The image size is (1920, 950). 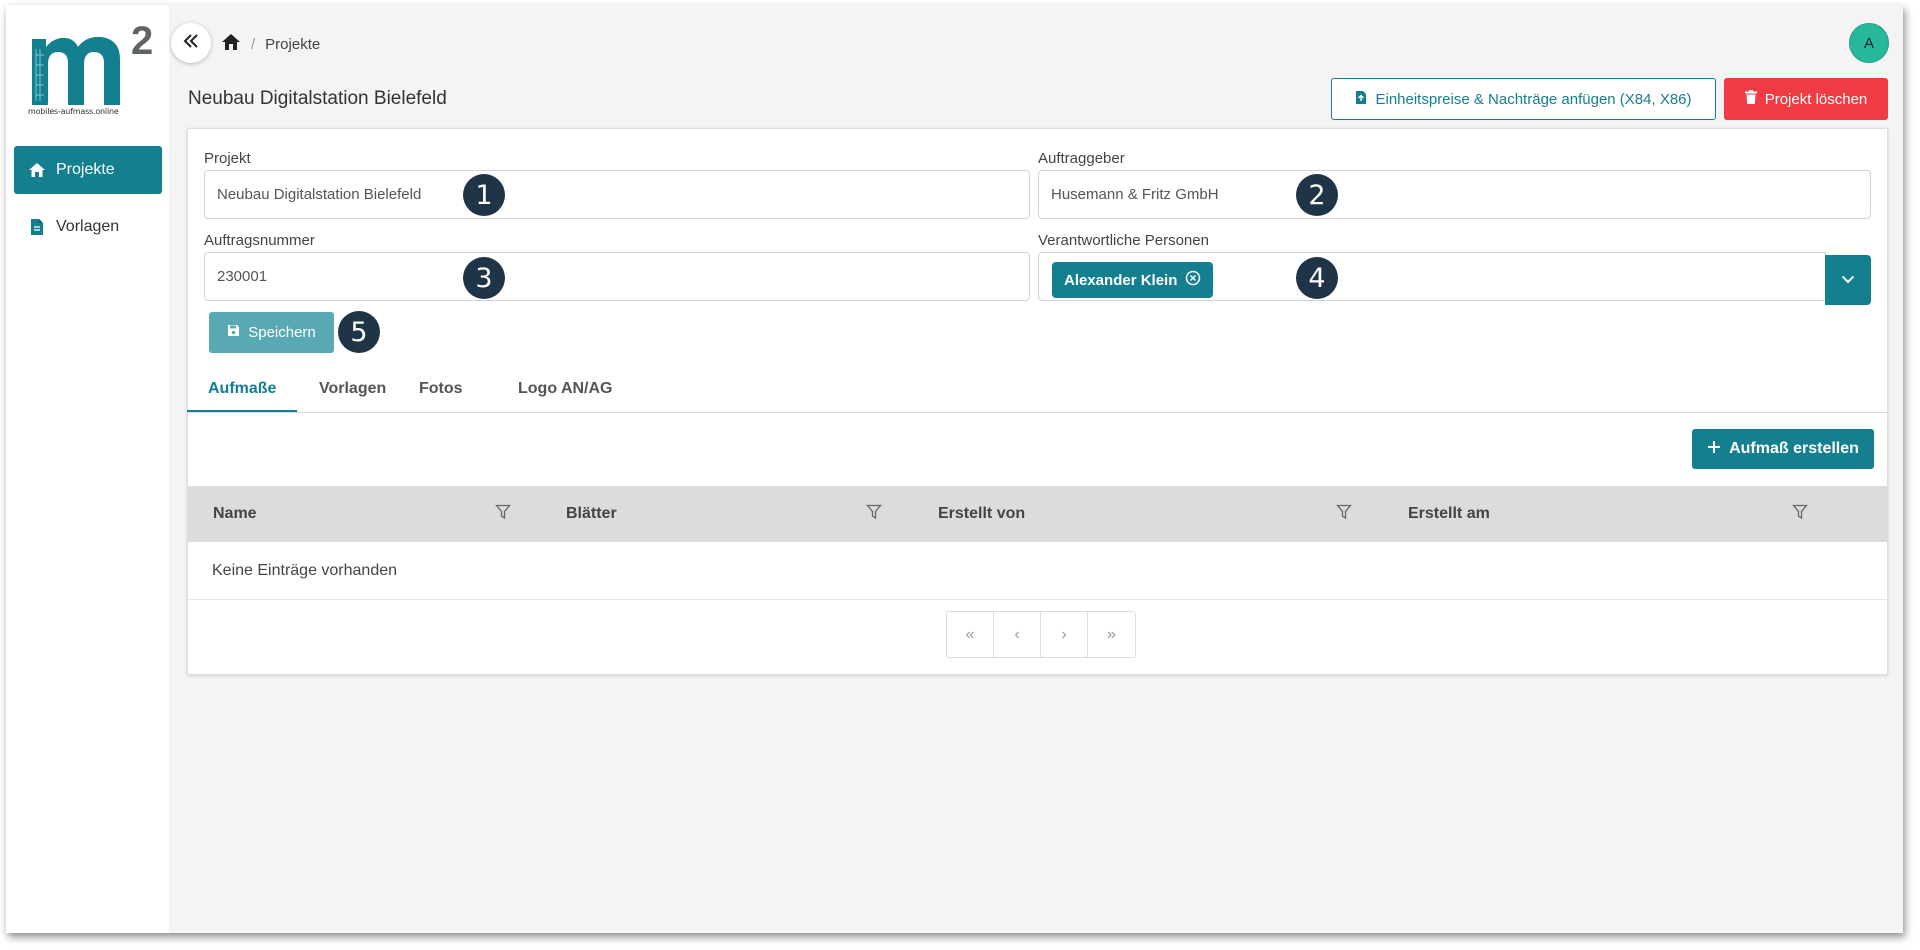 What do you see at coordinates (235, 514) in the screenshot?
I see `column-header-name: Name` at bounding box center [235, 514].